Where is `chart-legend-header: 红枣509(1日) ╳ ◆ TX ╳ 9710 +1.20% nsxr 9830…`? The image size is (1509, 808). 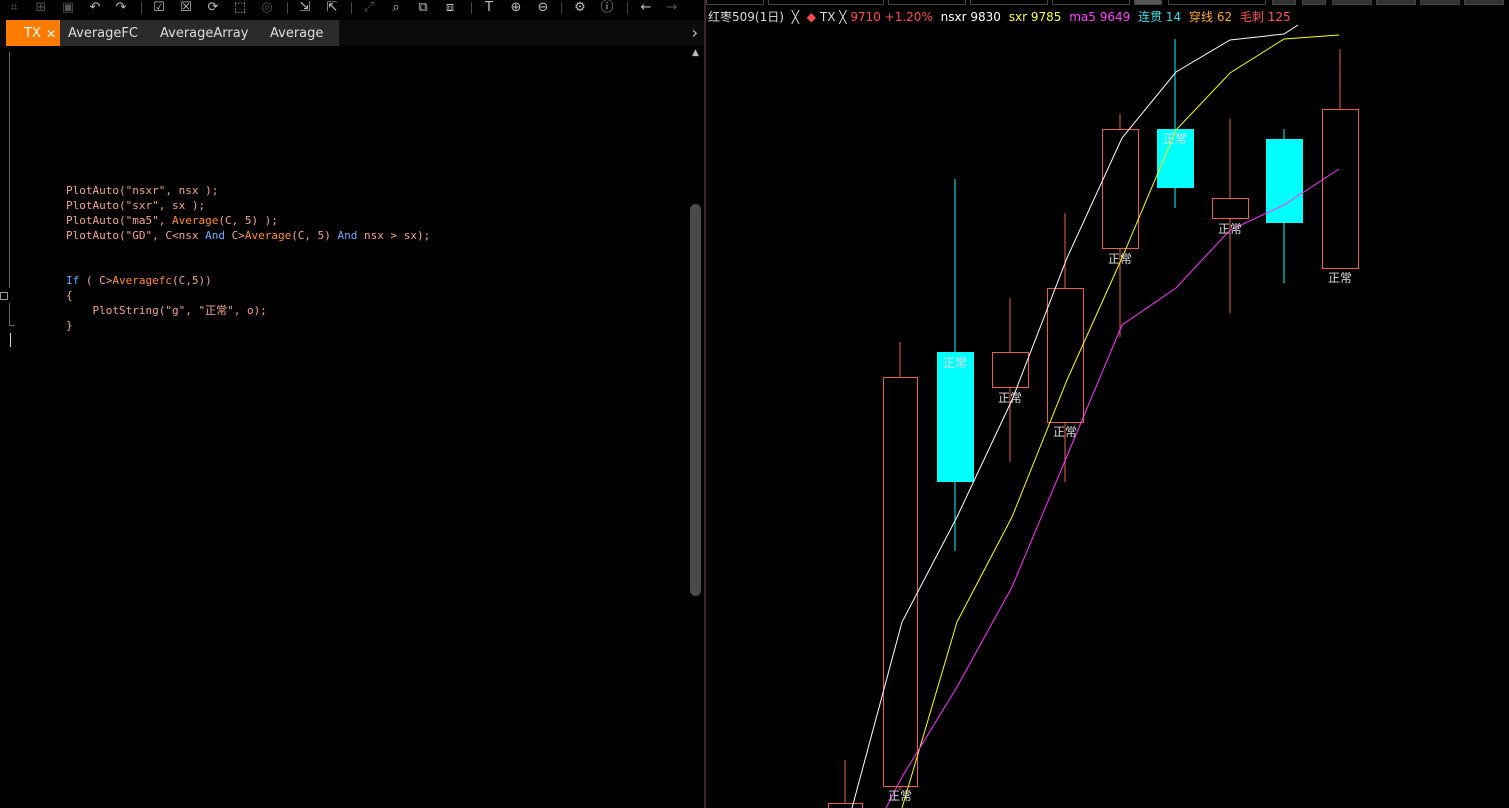
chart-legend-header: 红枣509(1日) ╳ ◆ TX ╳ 9710 +1.20% nsxr 9830… is located at coordinates (1001, 17).